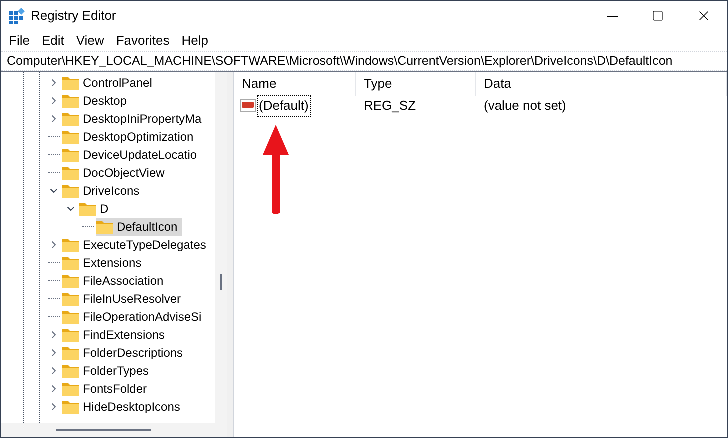 The height and width of the screenshot is (438, 728). What do you see at coordinates (284, 106) in the screenshot?
I see `value-name: (Default)` at bounding box center [284, 106].